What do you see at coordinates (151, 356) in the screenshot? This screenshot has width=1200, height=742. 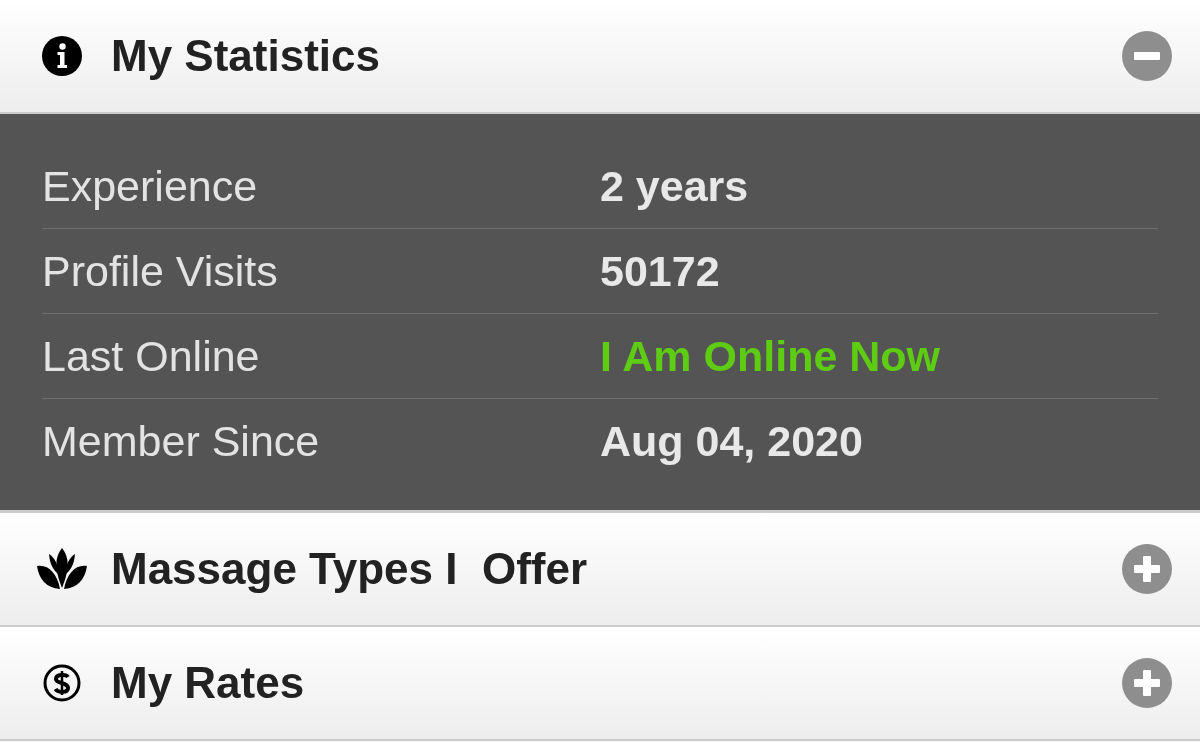 I see `stat-label: Last Online` at bounding box center [151, 356].